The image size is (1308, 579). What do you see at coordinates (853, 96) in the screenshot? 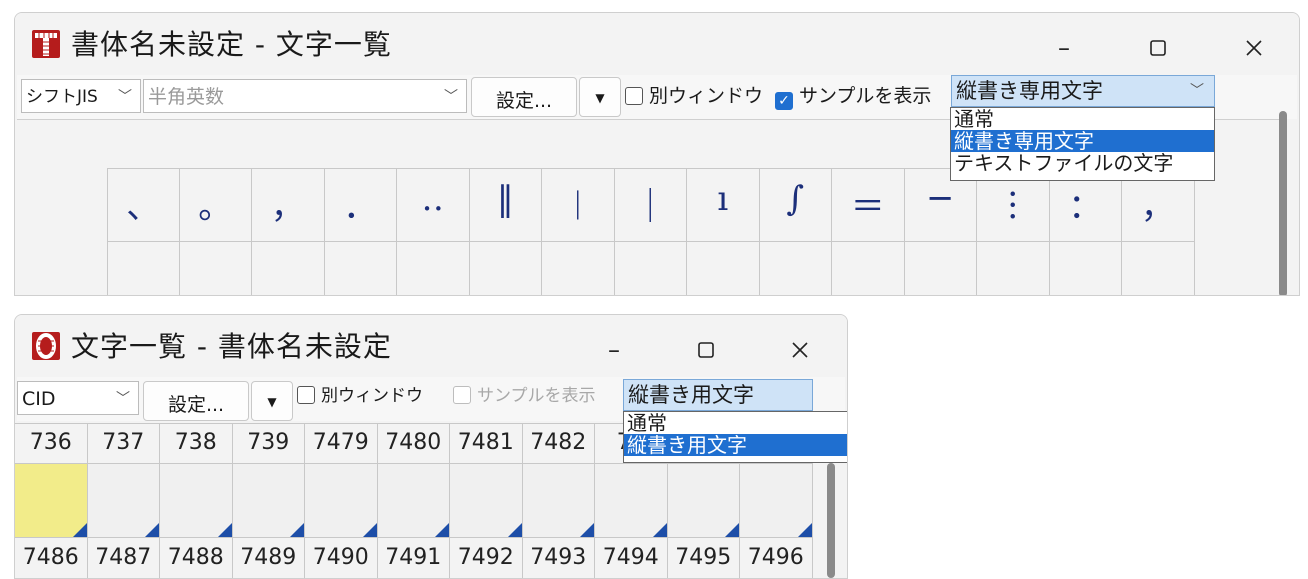
I see `show-sample-checkbox: ✓ サンプルを表示` at bounding box center [853, 96].